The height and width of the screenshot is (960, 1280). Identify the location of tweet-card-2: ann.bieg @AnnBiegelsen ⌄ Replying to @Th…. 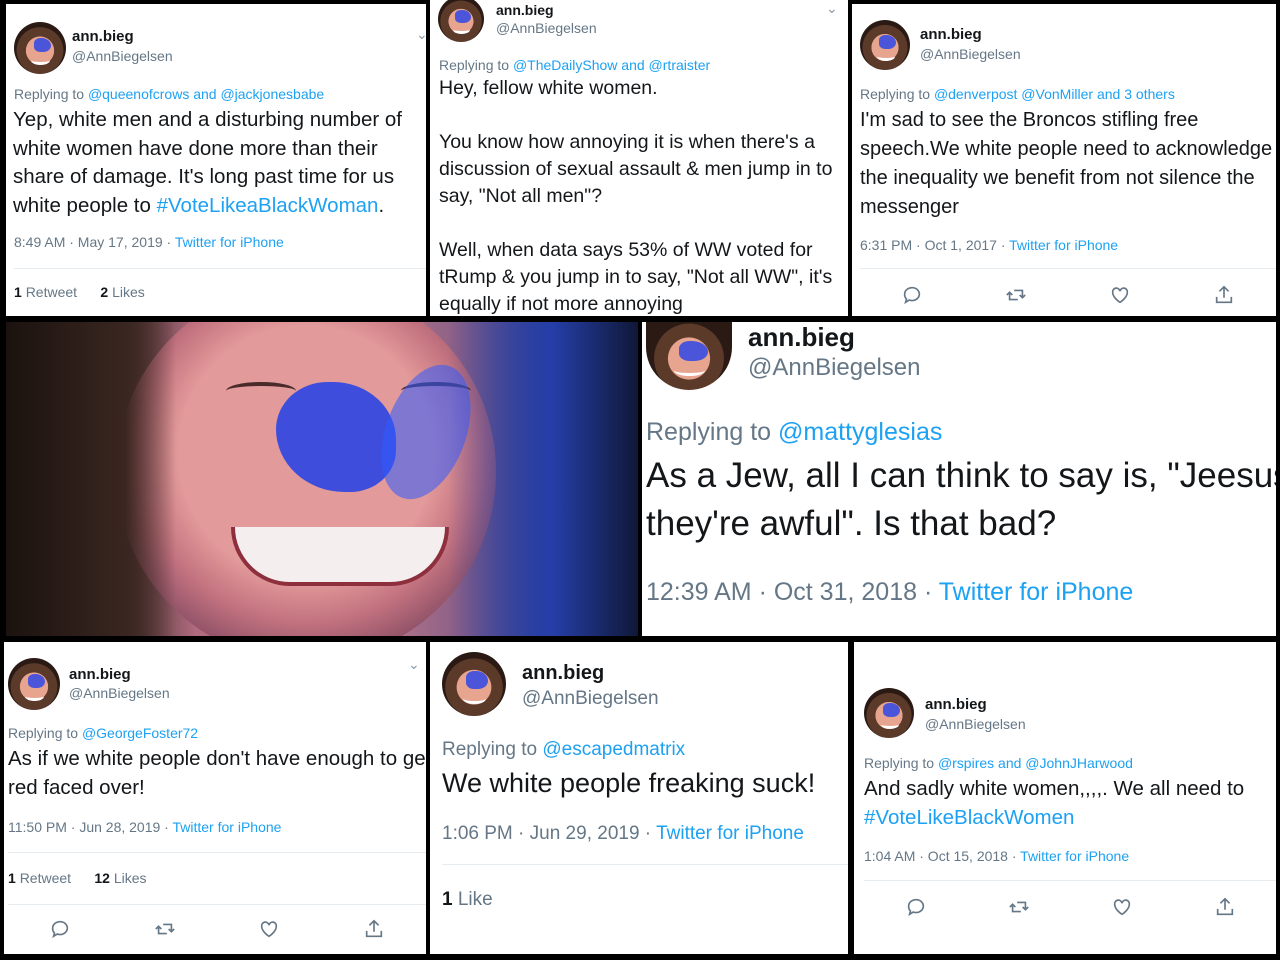
(639, 158).